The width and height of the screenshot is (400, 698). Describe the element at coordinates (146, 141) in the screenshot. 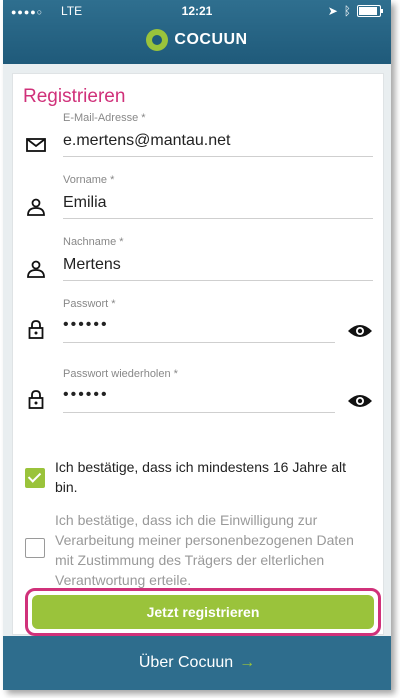

I see `email-input: e.mertens@mantau.net` at that location.